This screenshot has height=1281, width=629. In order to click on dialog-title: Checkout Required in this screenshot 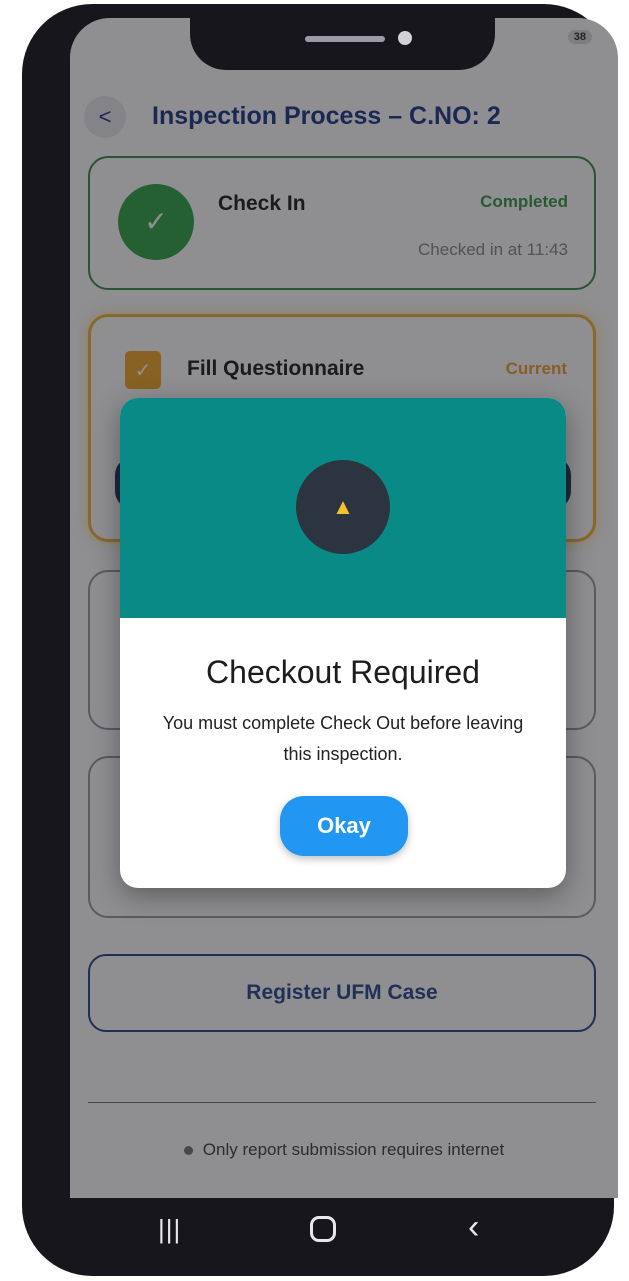, I will do `click(343, 672)`.